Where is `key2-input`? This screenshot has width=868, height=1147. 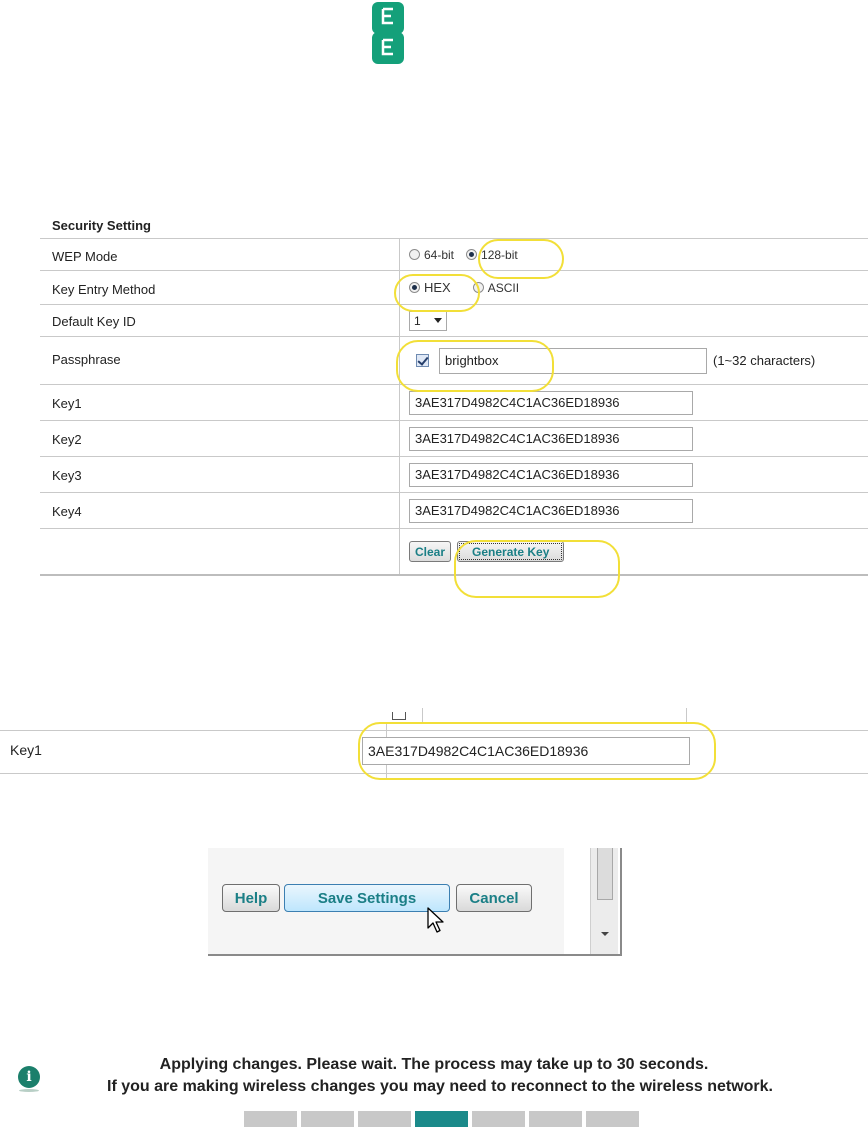 key2-input is located at coordinates (551, 438).